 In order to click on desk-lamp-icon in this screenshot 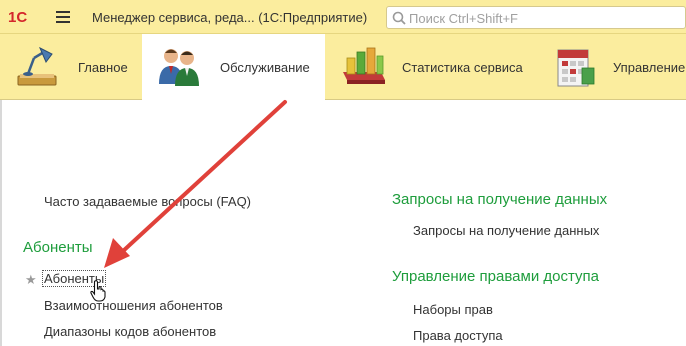, I will do `click(37, 66)`.